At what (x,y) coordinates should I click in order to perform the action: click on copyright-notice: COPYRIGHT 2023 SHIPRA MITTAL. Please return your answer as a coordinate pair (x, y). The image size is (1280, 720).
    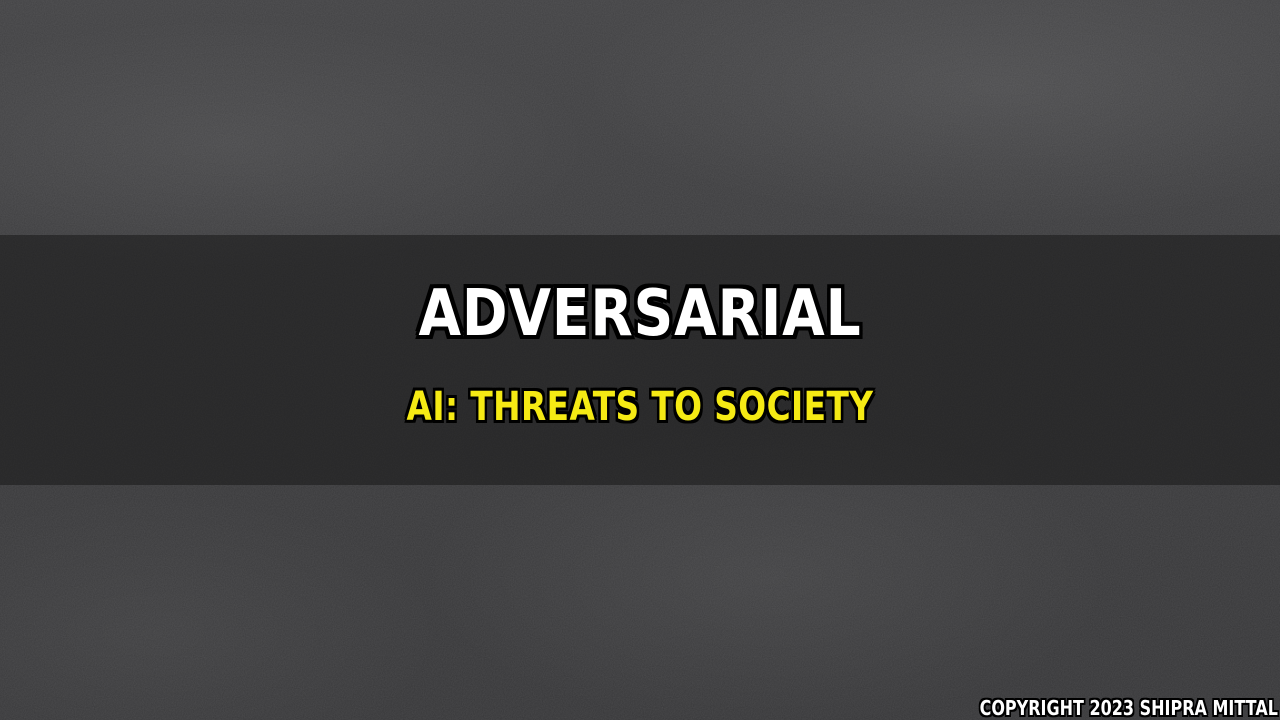
    Looking at the image, I should click on (1128, 708).